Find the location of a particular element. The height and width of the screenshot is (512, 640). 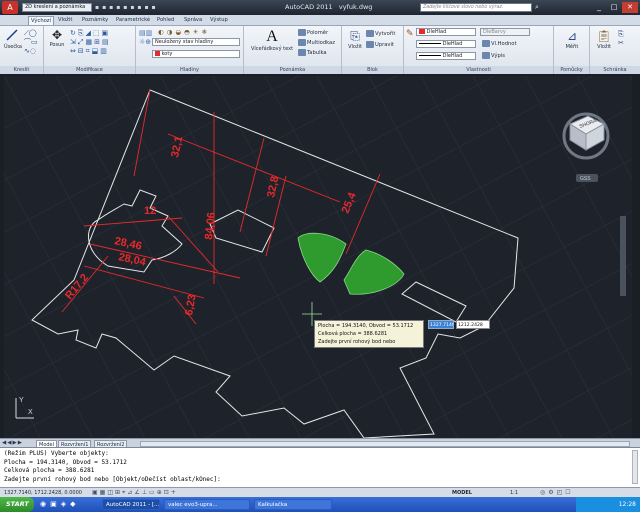

radius-dimension-button: Poloměr is located at coordinates (313, 33).